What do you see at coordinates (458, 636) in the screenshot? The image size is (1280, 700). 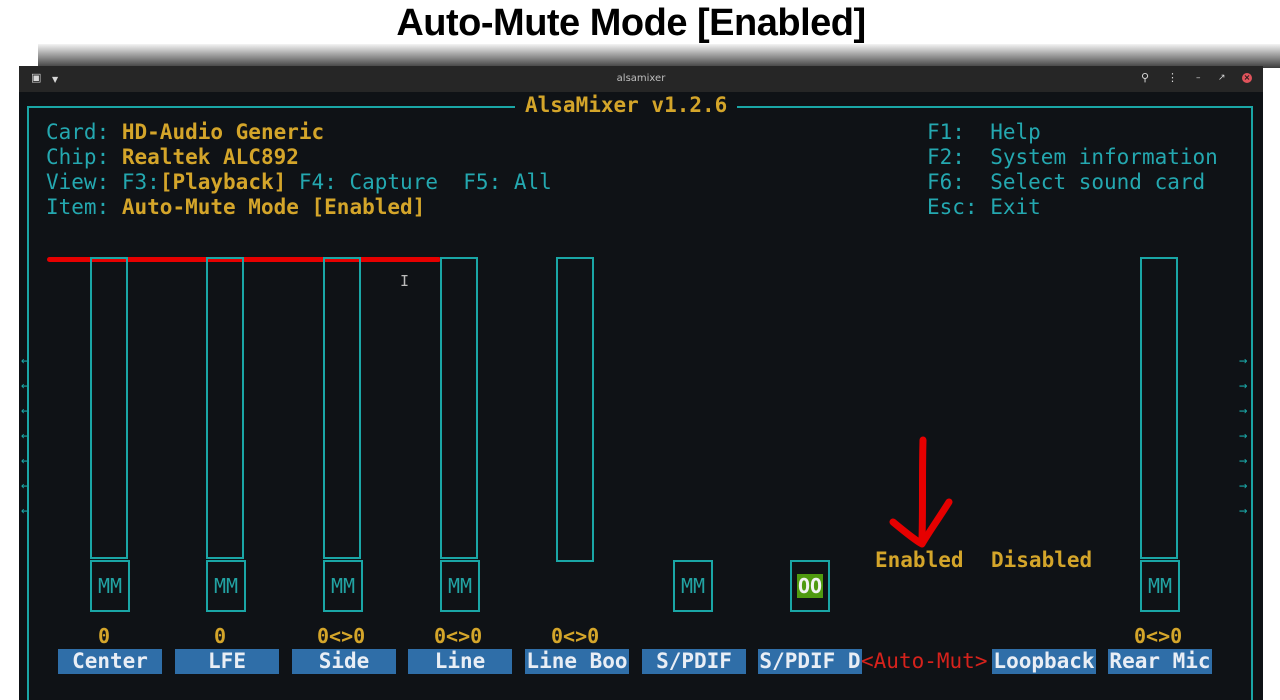 I see `value-line: 0<>0` at bounding box center [458, 636].